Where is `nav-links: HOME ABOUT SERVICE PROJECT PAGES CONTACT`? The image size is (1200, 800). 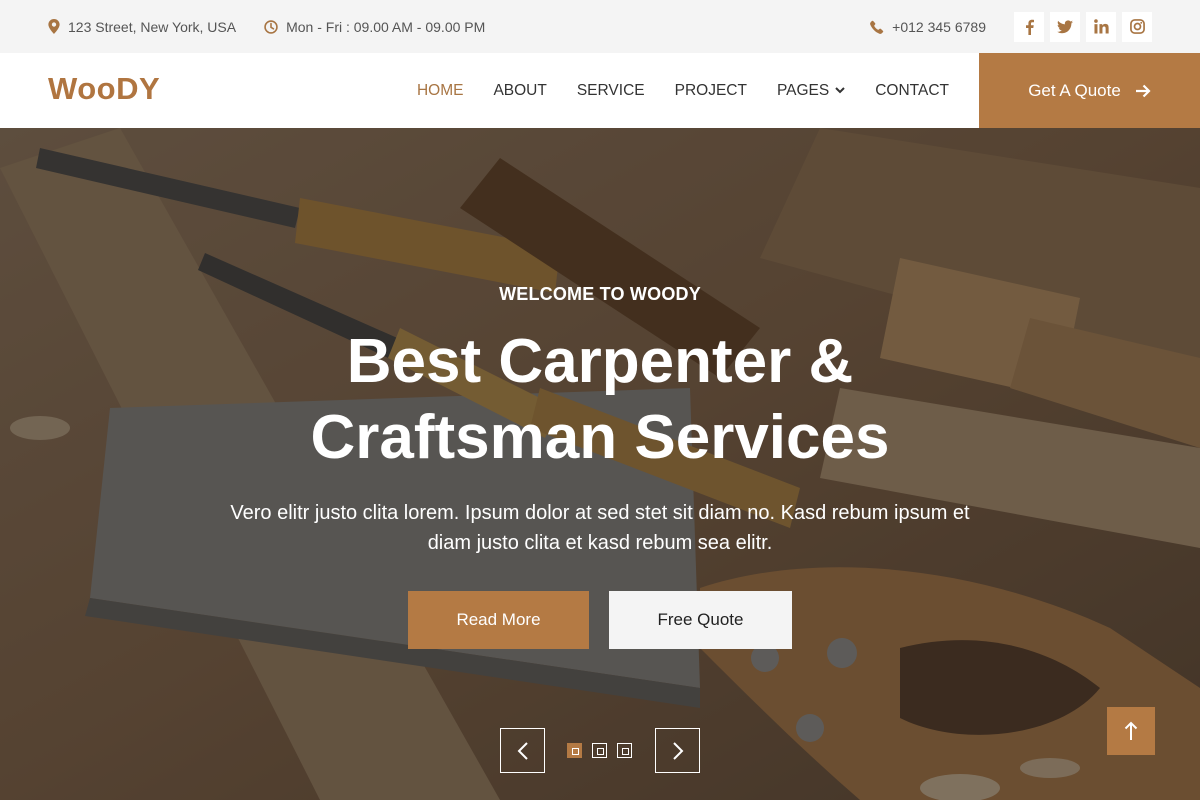
nav-links: HOME ABOUT SERVICE PROJECT PAGES CONTACT is located at coordinates (668, 90).